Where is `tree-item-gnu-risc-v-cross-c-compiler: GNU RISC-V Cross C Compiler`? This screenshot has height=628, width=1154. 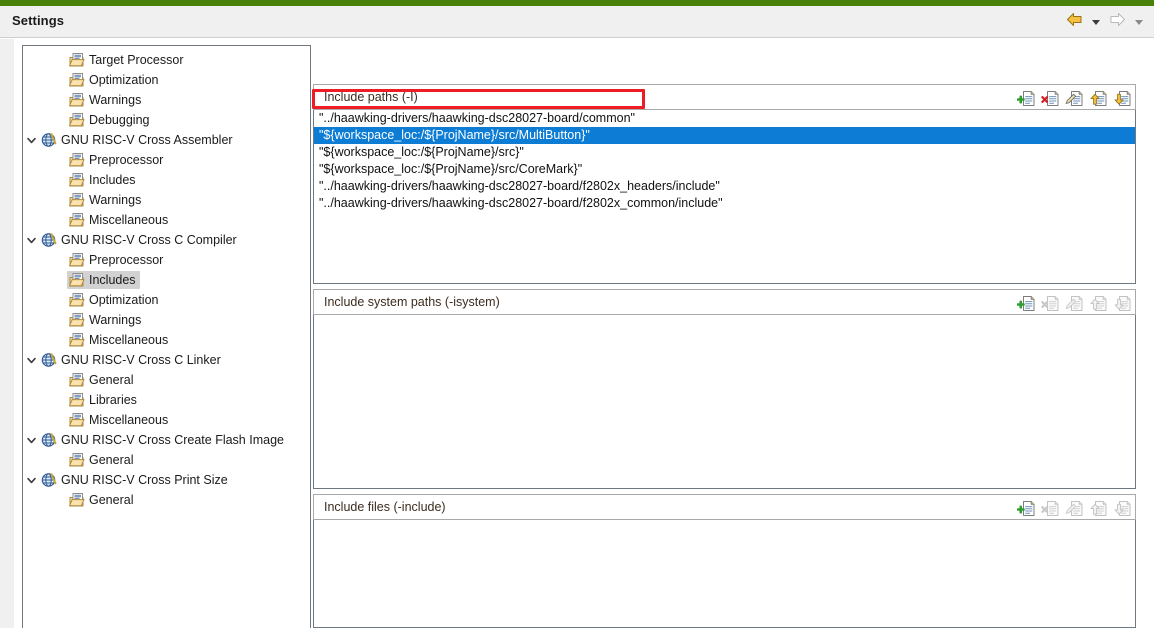
tree-item-gnu-risc-v-cross-c-compiler: GNU RISC-V Cross C Compiler is located at coordinates (166, 240).